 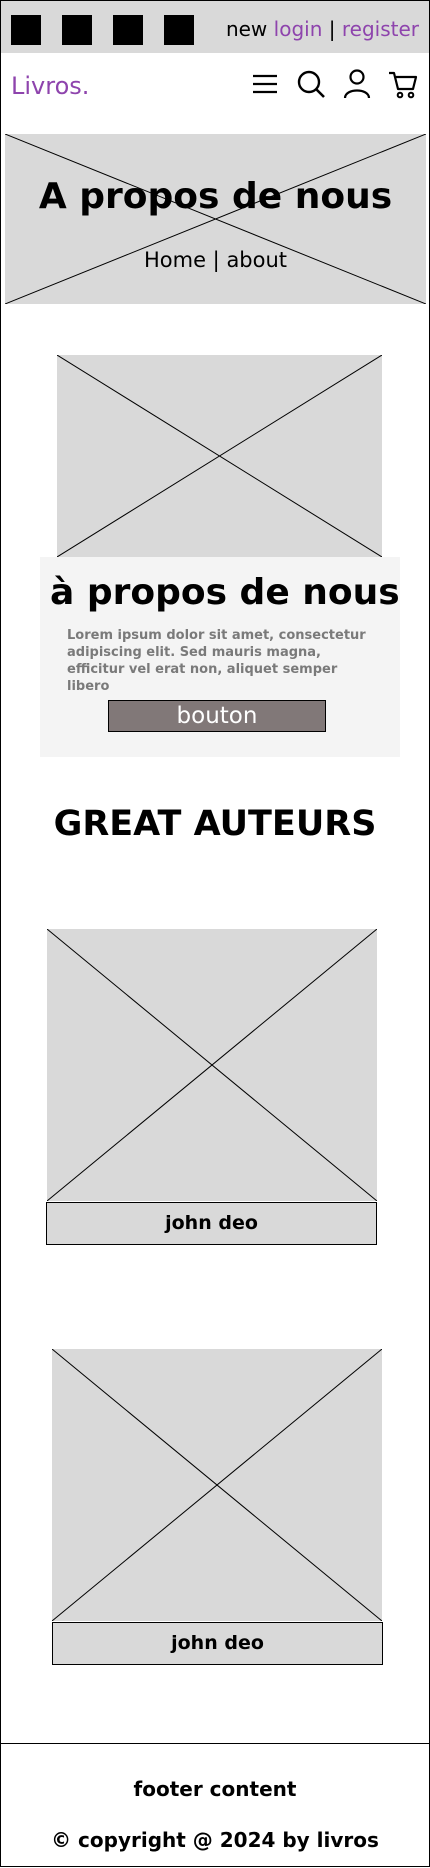 What do you see at coordinates (175, 260) in the screenshot?
I see `breadcrumb-home: Home` at bounding box center [175, 260].